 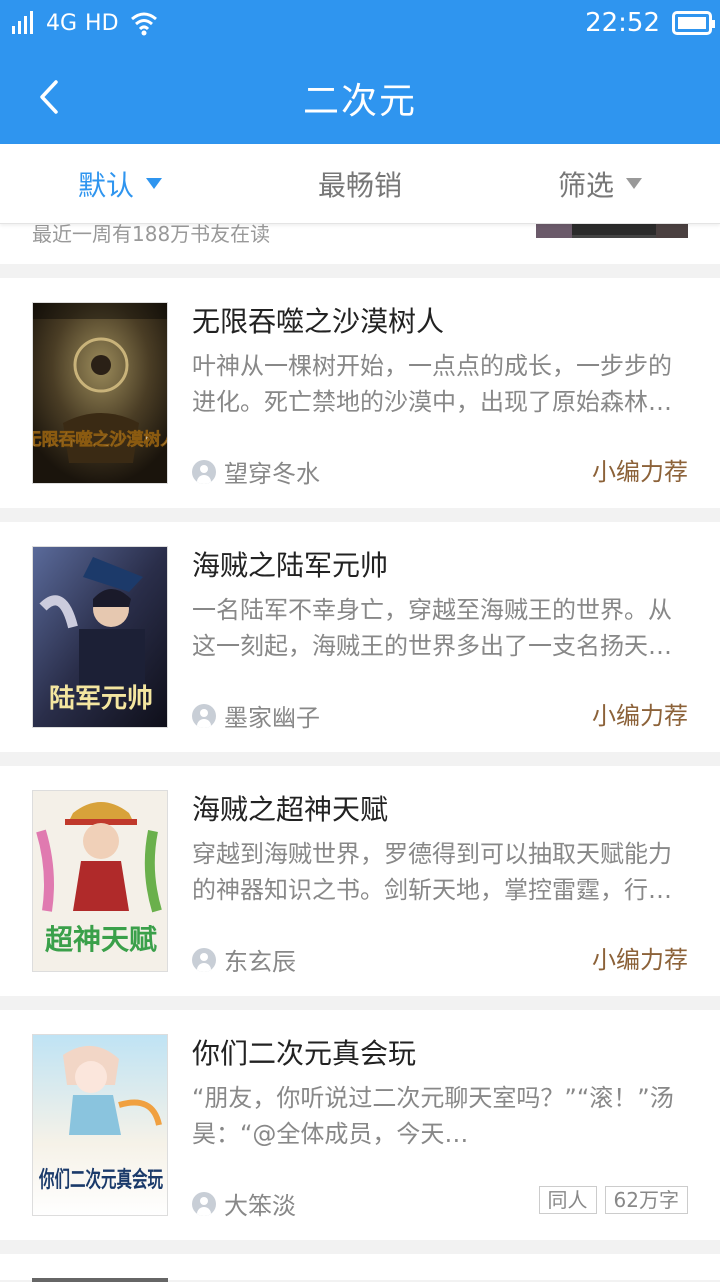 What do you see at coordinates (151, 235) in the screenshot?
I see `partial-item-text: 最近一周有188万书友在读` at bounding box center [151, 235].